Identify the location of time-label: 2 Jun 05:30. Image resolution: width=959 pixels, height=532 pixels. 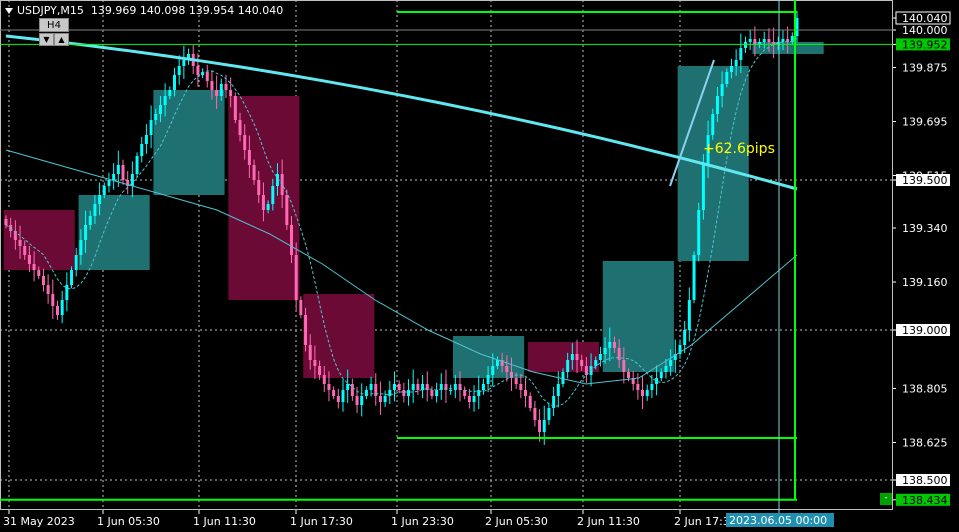
(516, 521).